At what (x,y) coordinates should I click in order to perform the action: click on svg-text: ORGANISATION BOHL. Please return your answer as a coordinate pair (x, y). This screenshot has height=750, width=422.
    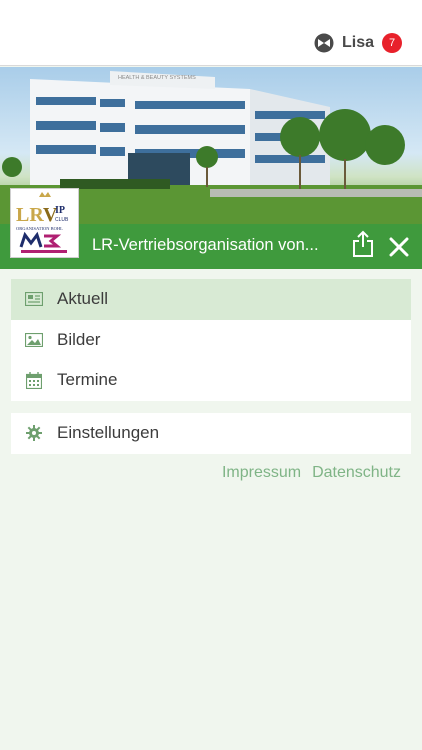
    Looking at the image, I should click on (39, 228).